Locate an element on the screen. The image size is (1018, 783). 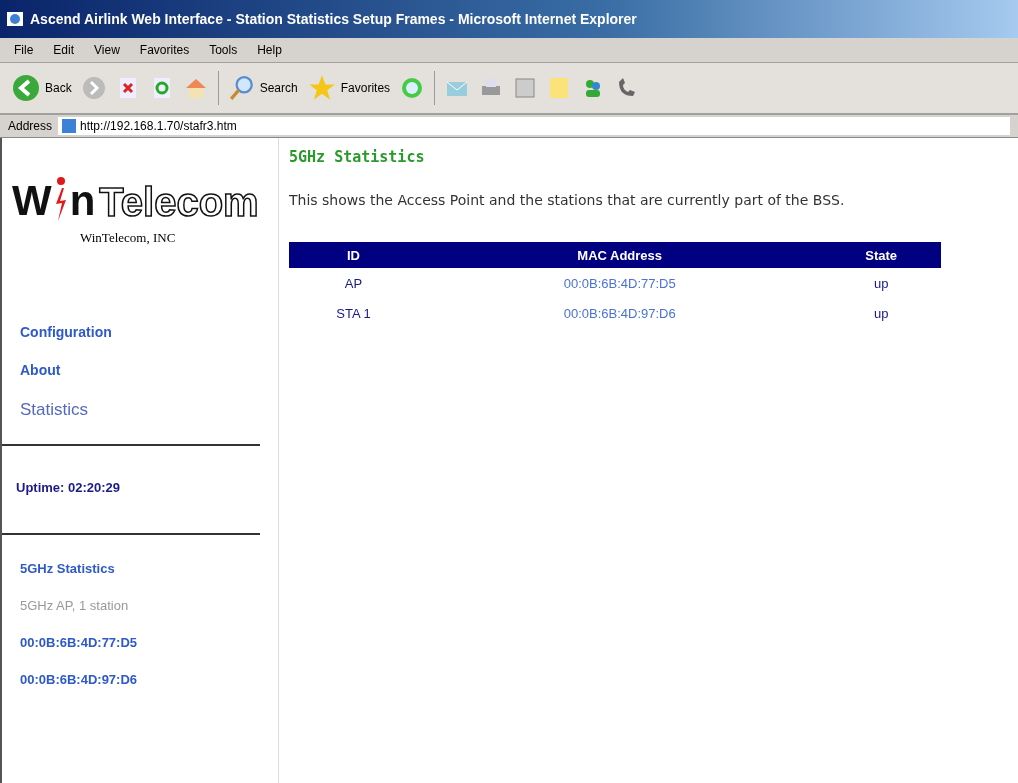
sidebar-link: 00:0B:6B:4D:77:D5 is located at coordinates (149, 642).